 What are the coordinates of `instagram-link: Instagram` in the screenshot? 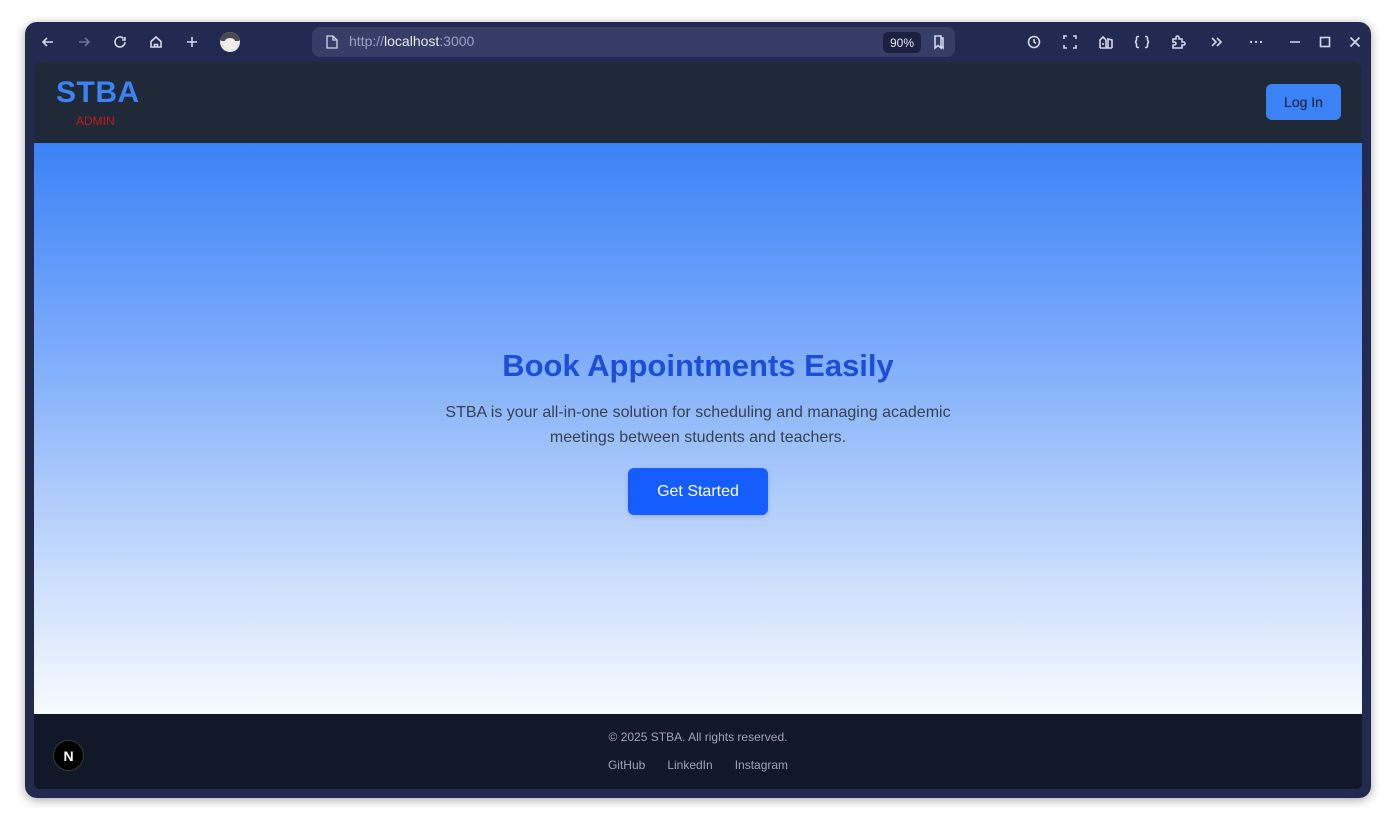 It's located at (761, 765).